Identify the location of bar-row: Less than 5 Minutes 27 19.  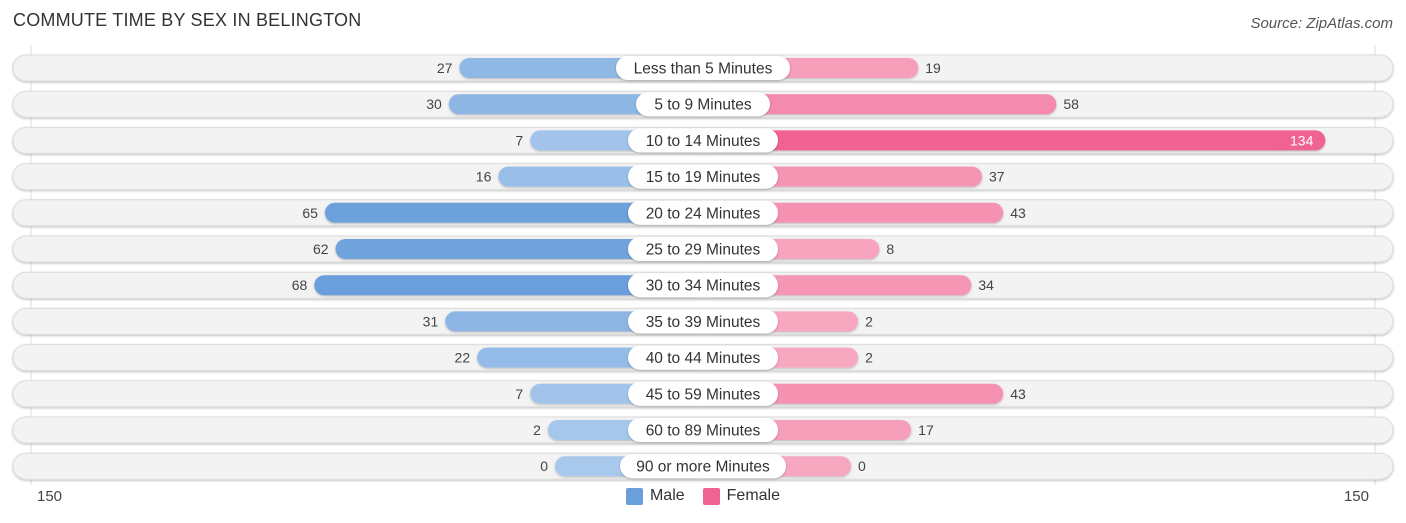
(703, 68).